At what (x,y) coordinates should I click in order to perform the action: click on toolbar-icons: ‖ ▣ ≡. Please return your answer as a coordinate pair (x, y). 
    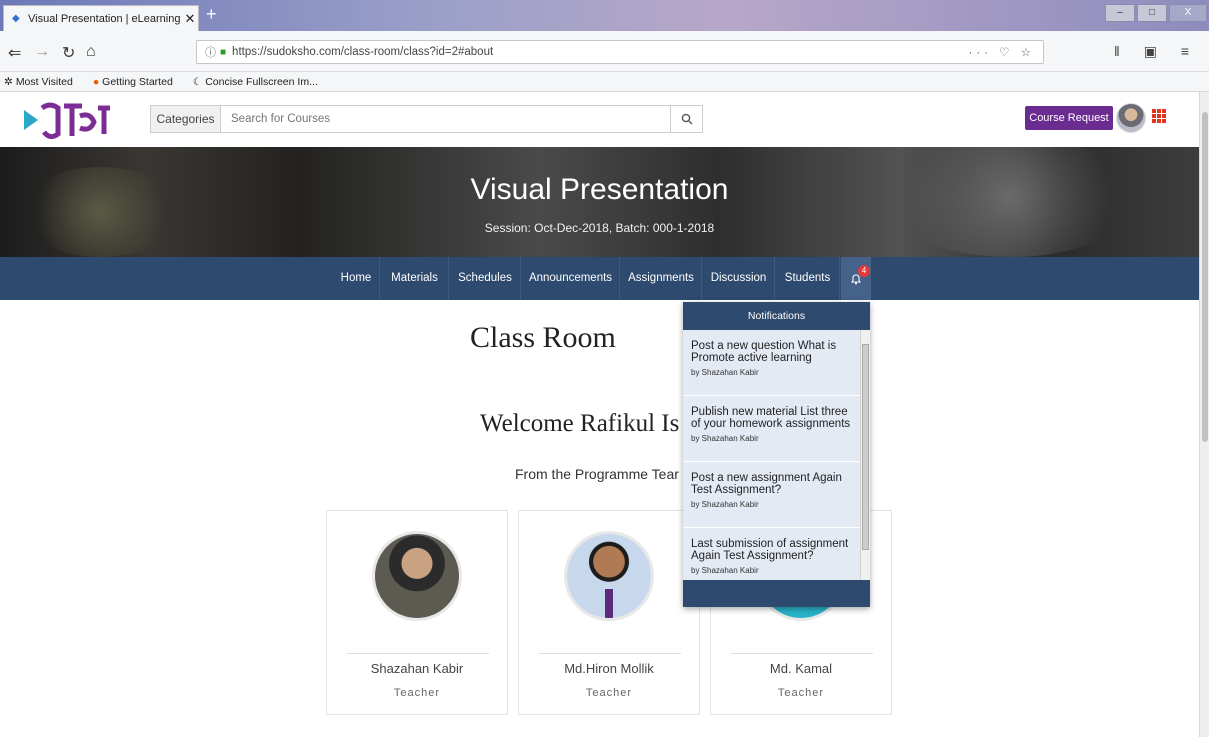
    Looking at the image, I should click on (1156, 51).